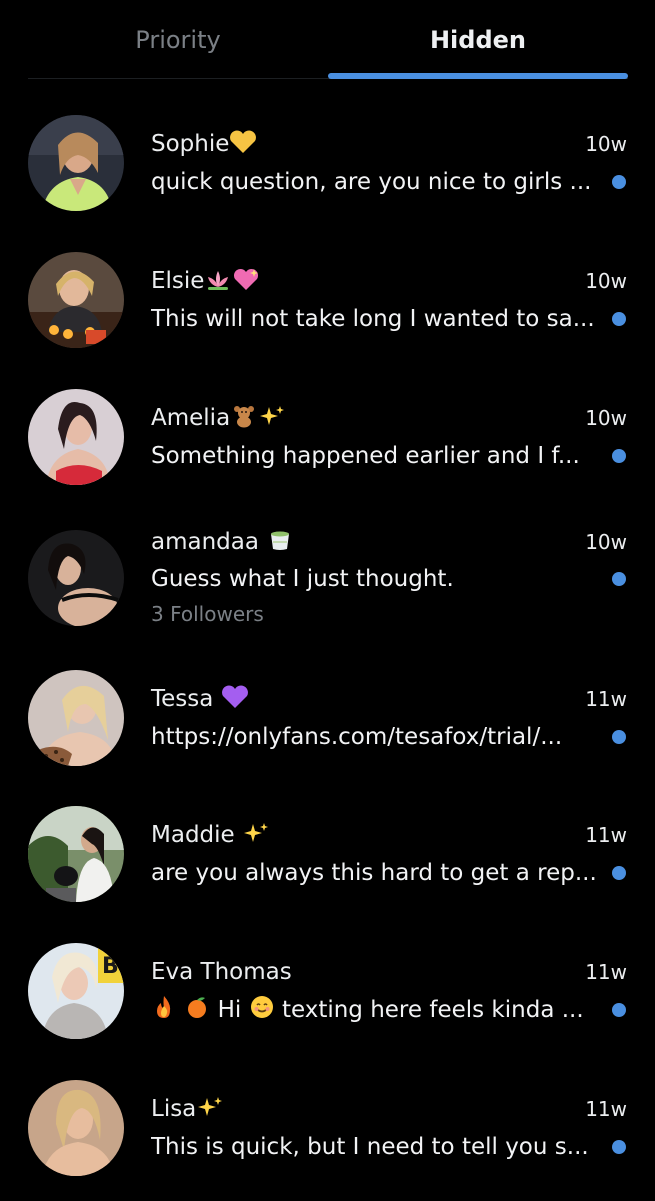  I want to click on sparkling-heart-icon, so click(246, 283).